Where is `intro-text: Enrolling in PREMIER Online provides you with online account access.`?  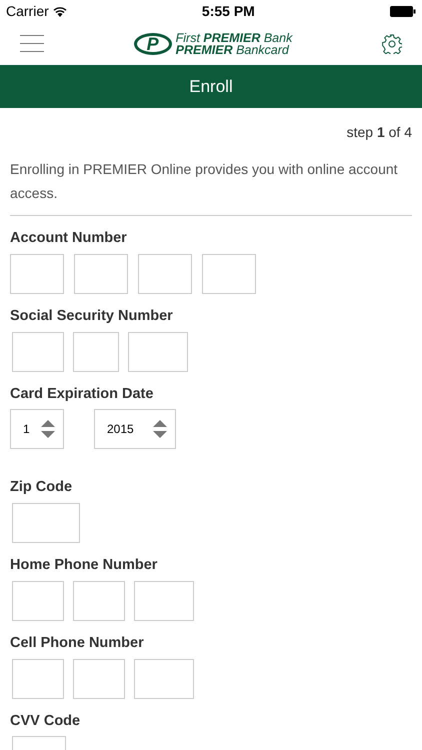 intro-text: Enrolling in PREMIER Online provides you with online account access. is located at coordinates (204, 181).